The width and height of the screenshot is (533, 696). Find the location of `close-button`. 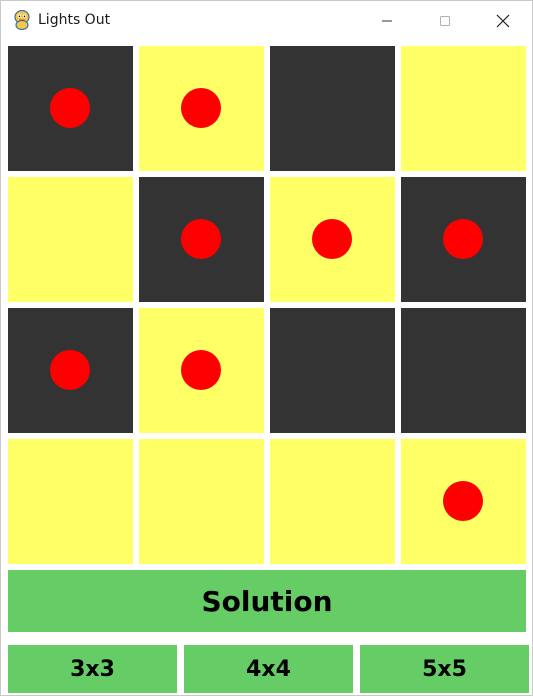

close-button is located at coordinates (503, 20).